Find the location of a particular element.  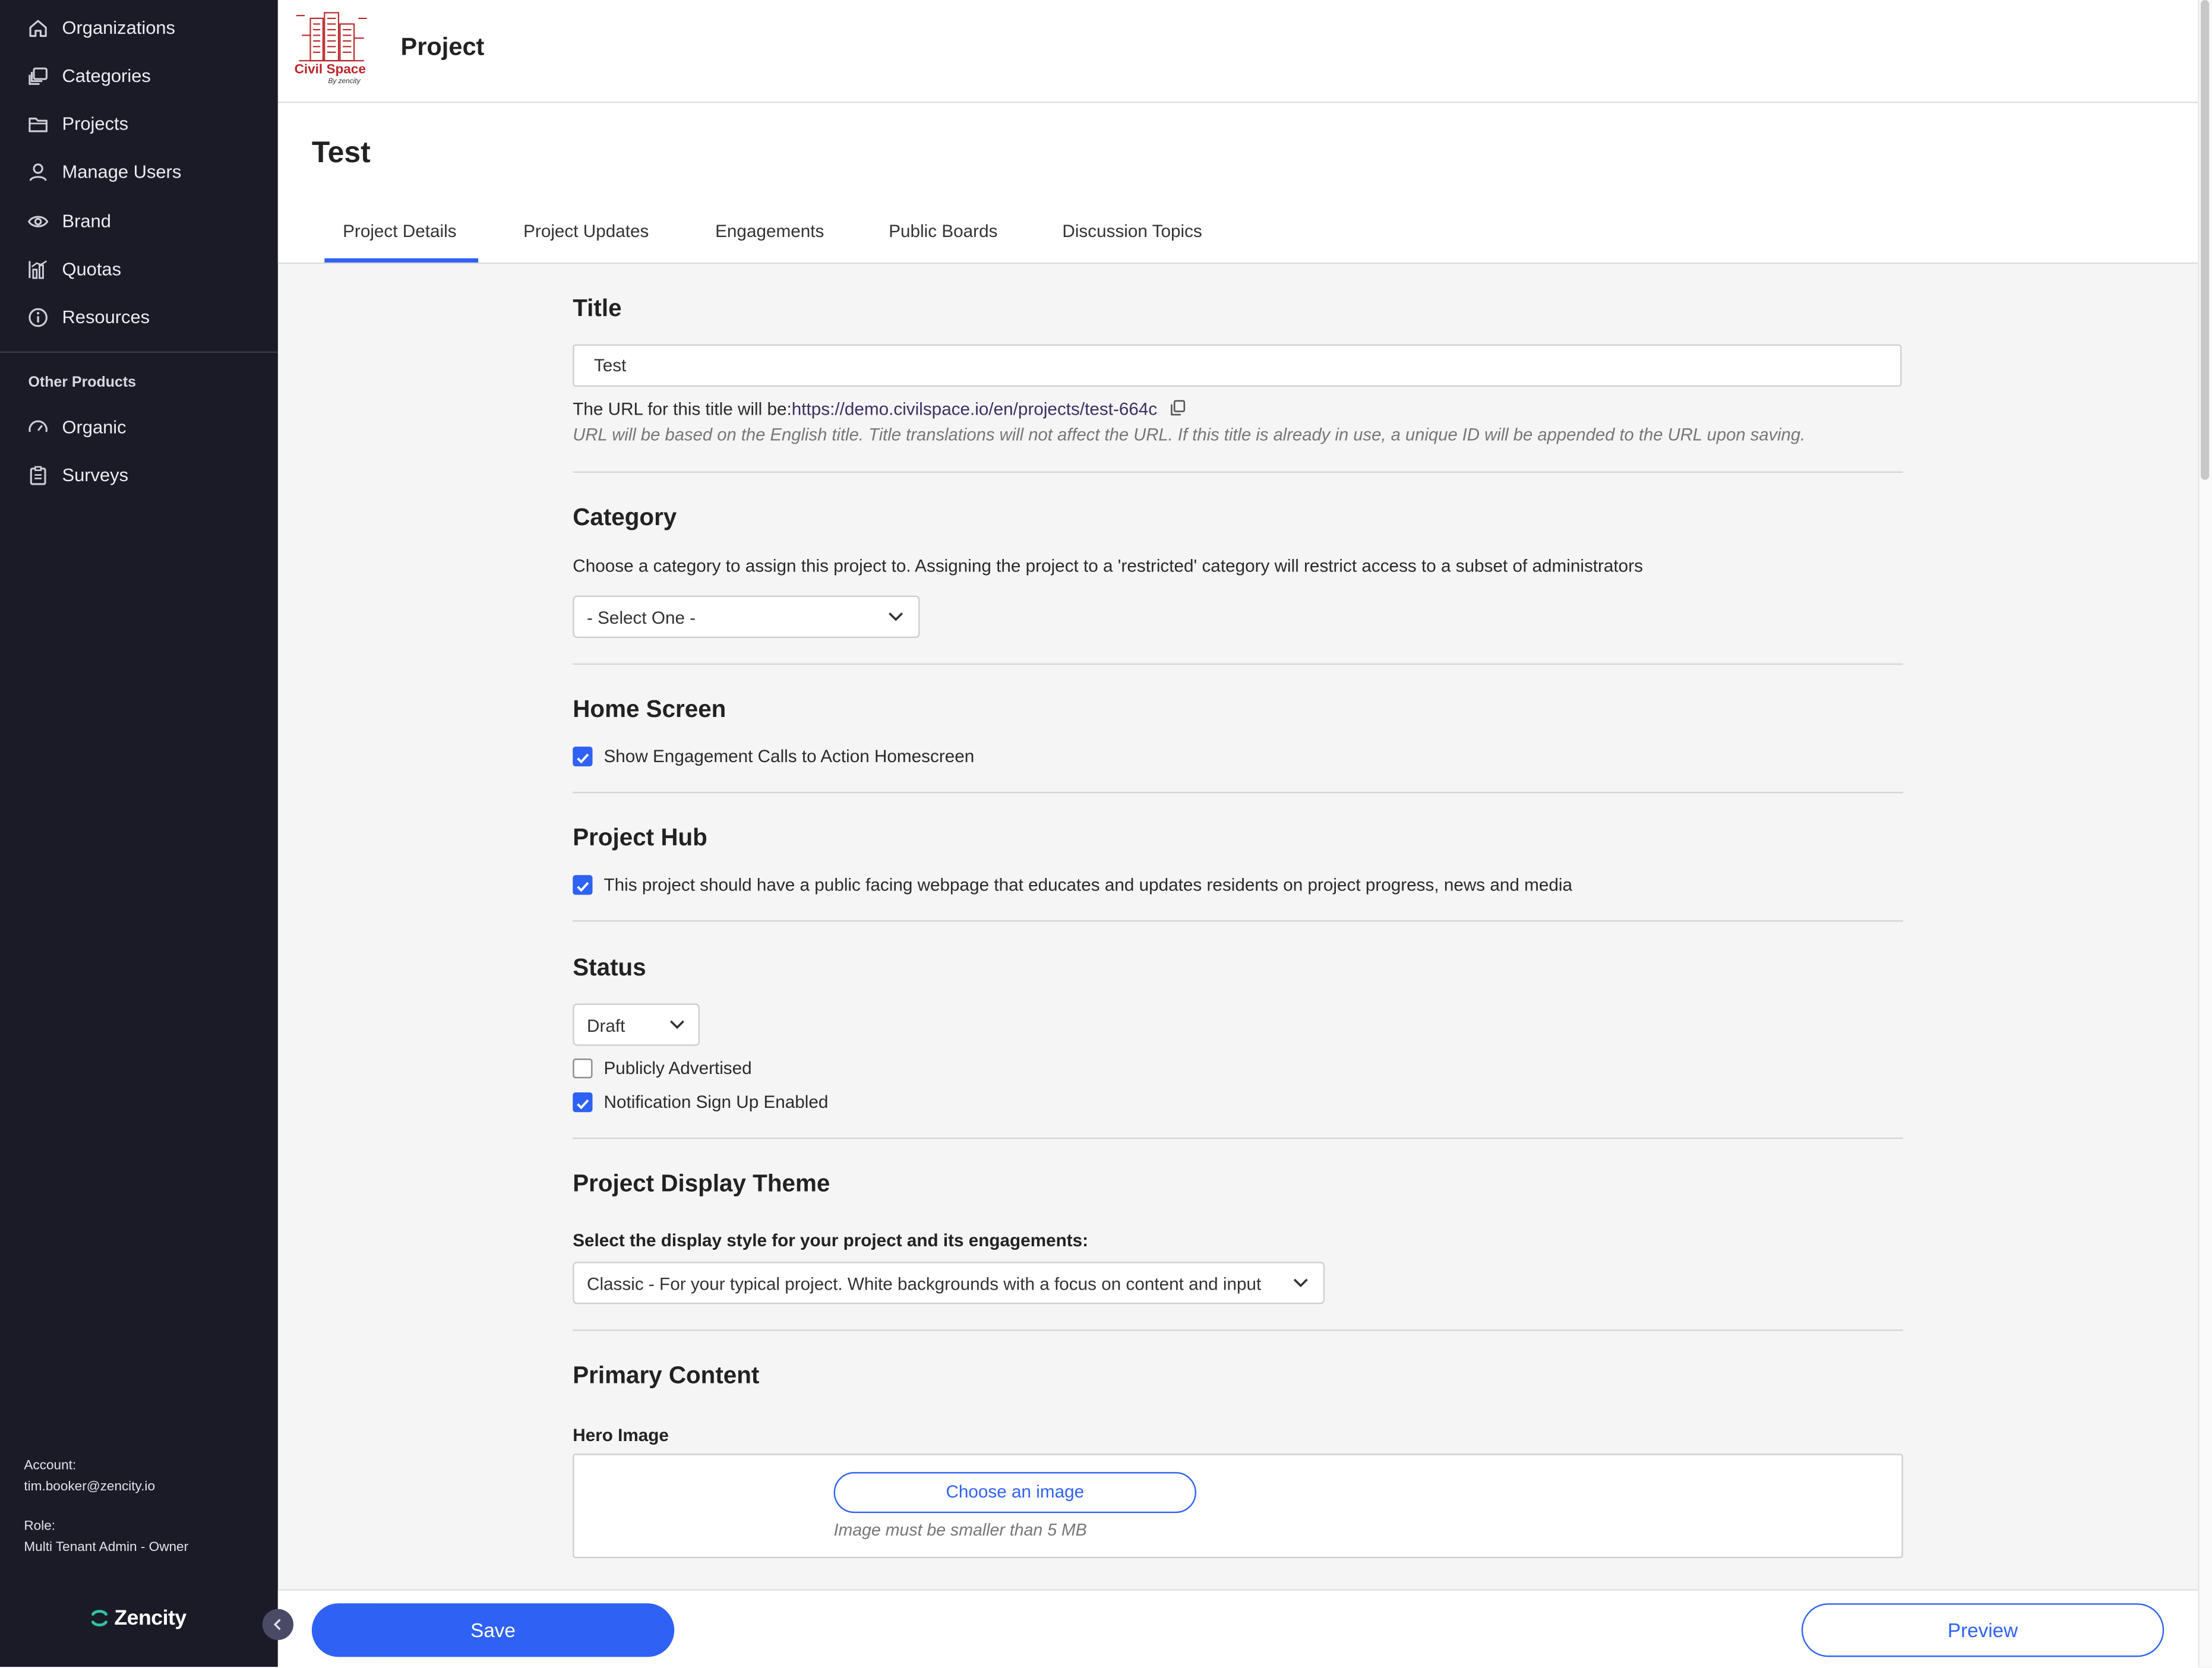

save-button: Save is located at coordinates (493, 1630).